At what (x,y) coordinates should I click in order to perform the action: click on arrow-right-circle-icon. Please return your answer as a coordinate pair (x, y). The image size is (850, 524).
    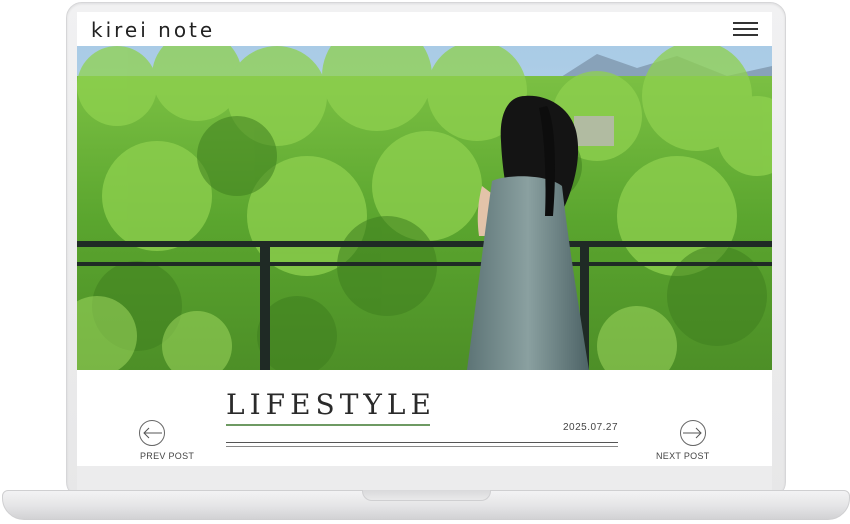
    Looking at the image, I should click on (693, 433).